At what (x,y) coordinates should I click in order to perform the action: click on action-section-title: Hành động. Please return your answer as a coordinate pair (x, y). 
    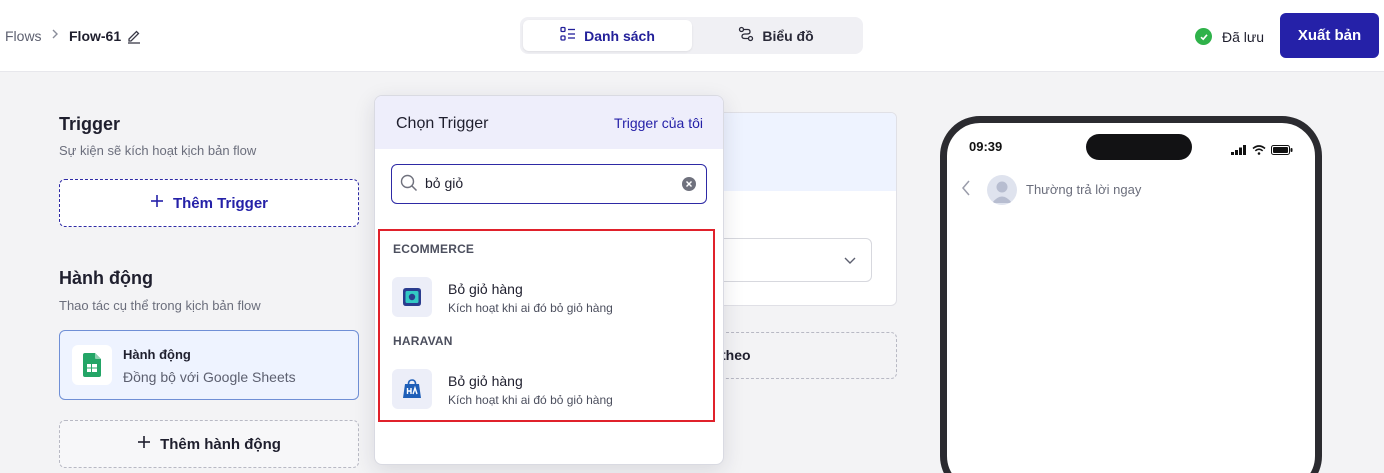
    Looking at the image, I should click on (106, 278).